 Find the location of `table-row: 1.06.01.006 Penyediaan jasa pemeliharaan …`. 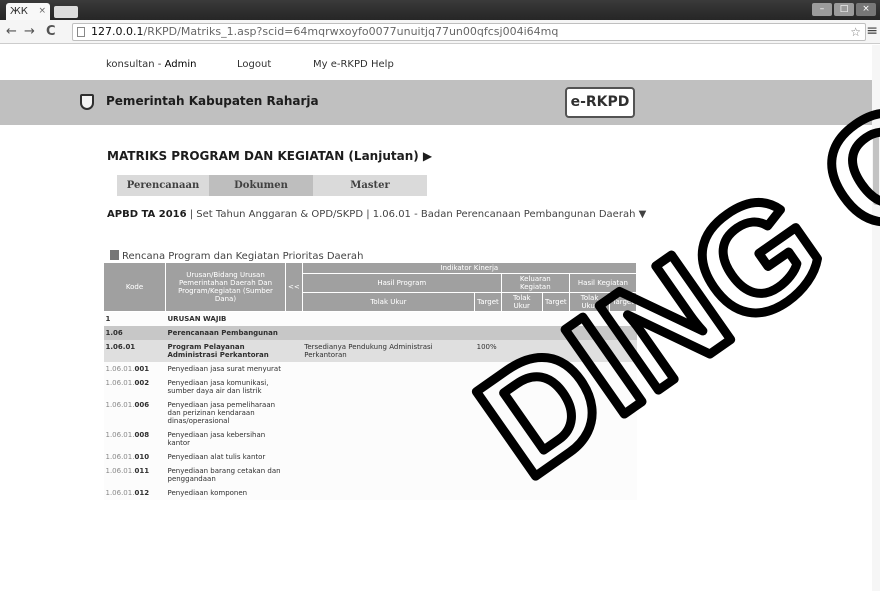

table-row: 1.06.01.006 Penyediaan jasa pemeliharaan … is located at coordinates (370, 413).